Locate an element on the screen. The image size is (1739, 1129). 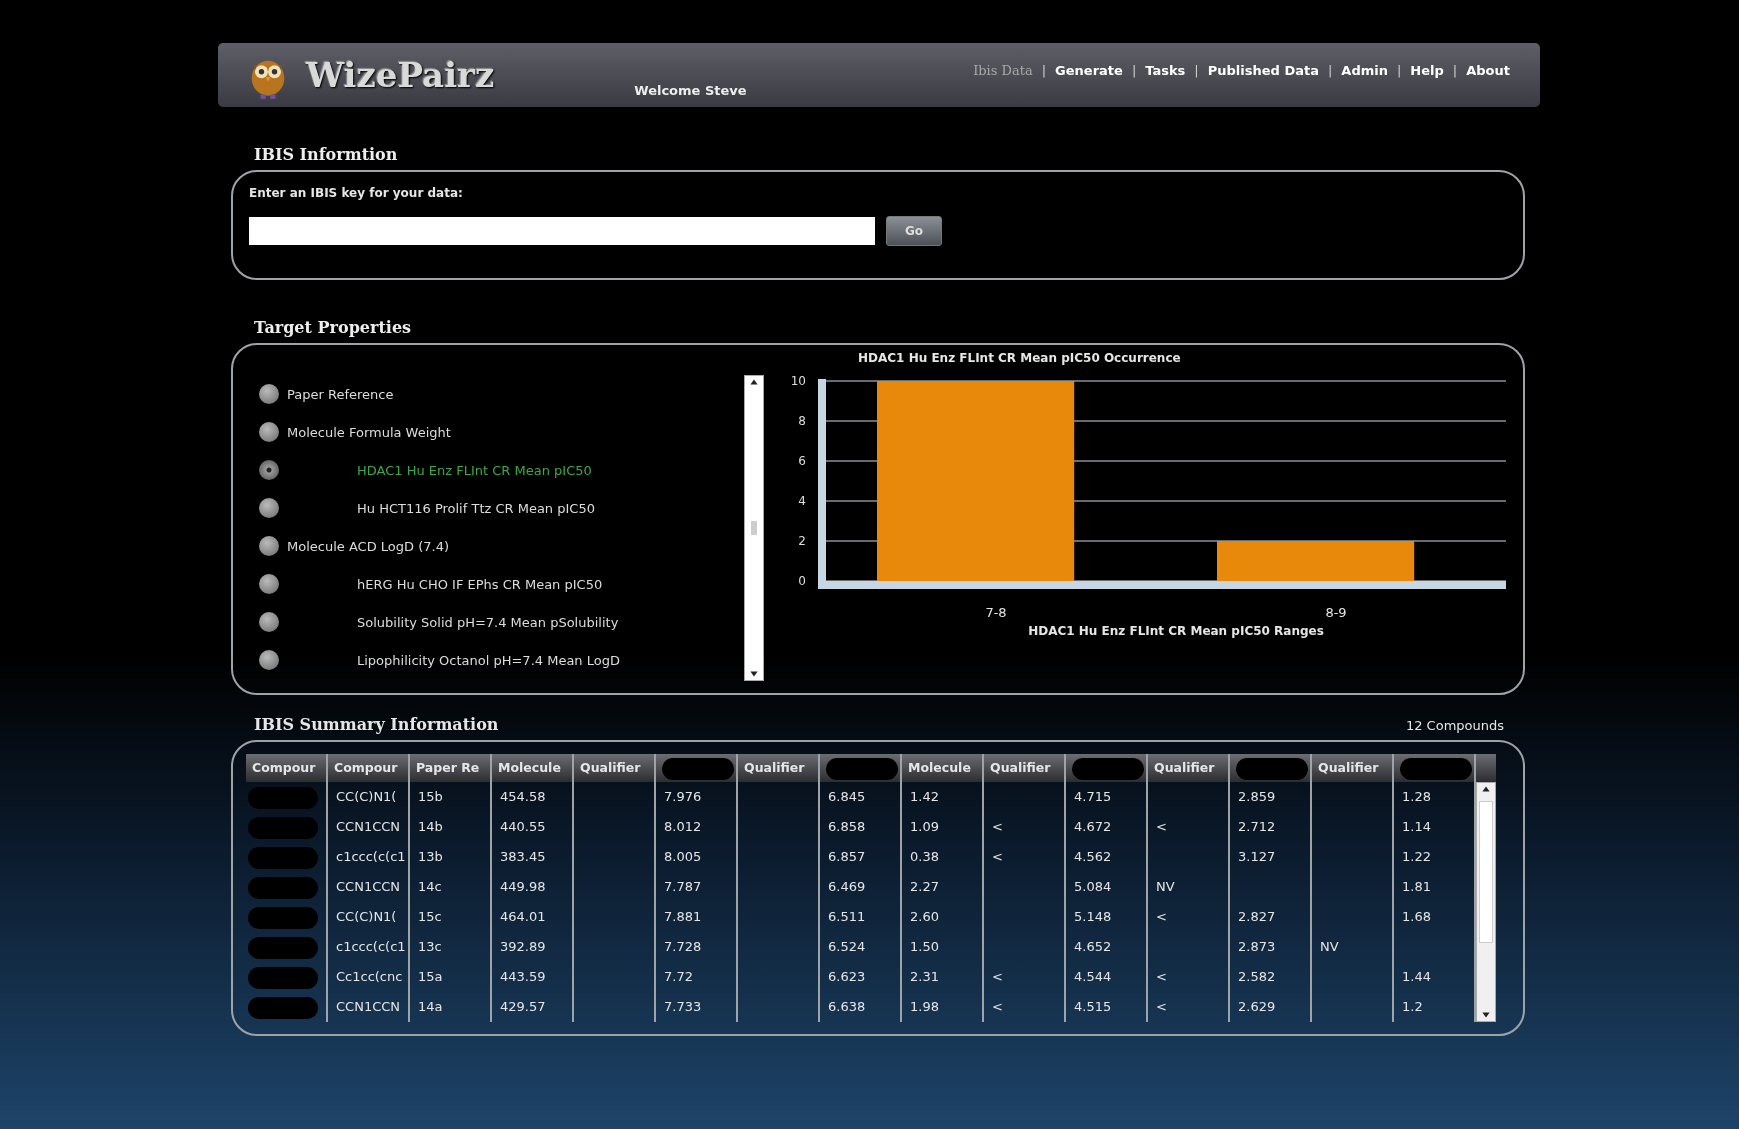
column-header: Paper Re is located at coordinates (451, 768).